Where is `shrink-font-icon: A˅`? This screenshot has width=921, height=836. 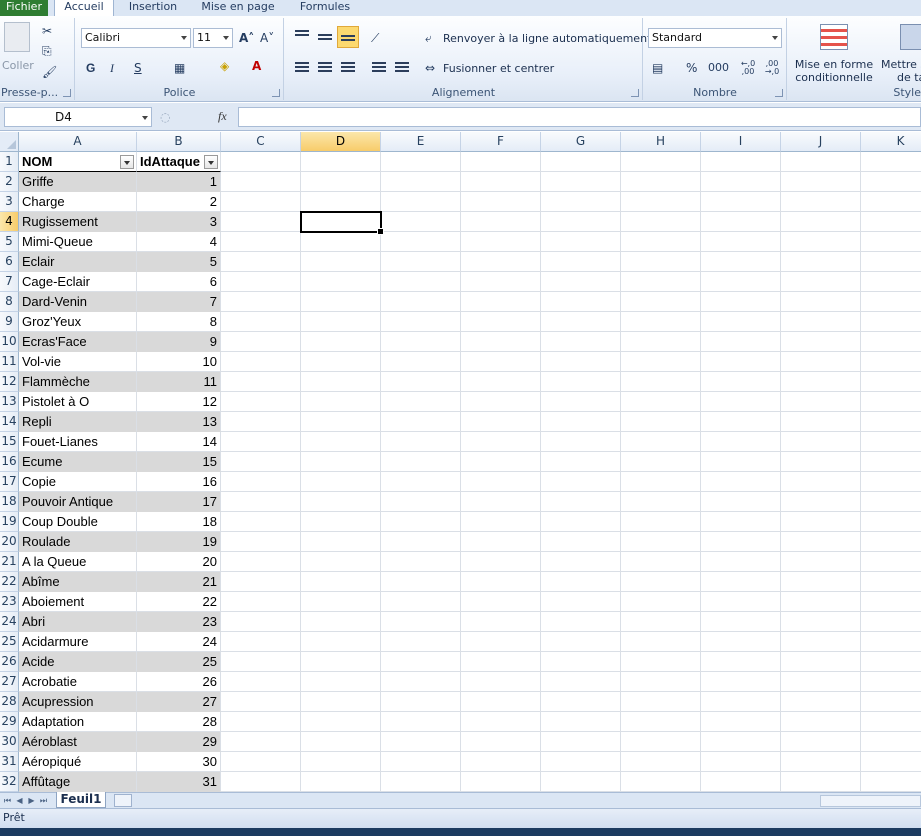
shrink-font-icon: A˅ is located at coordinates (267, 38).